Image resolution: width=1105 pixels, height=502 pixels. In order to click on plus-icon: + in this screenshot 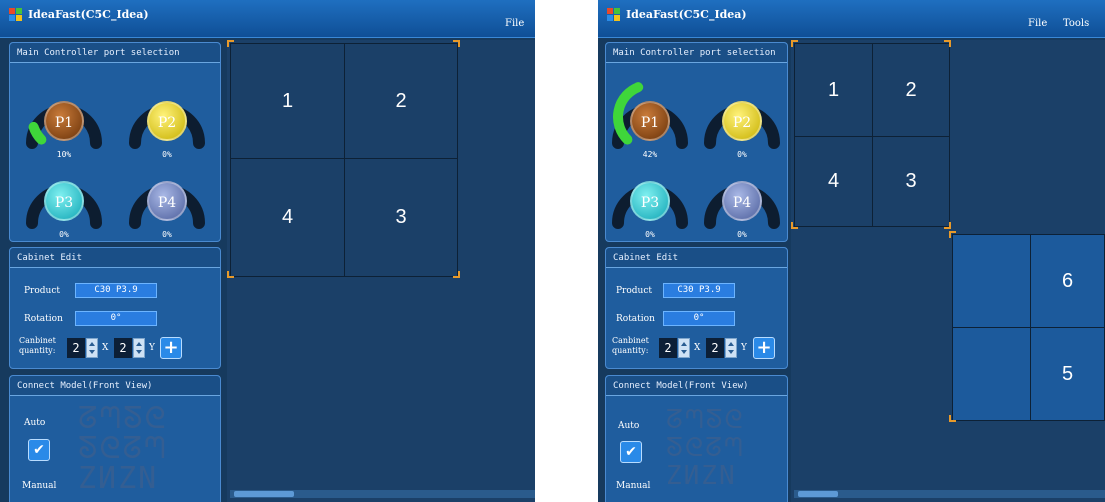, I will do `click(171, 347)`.